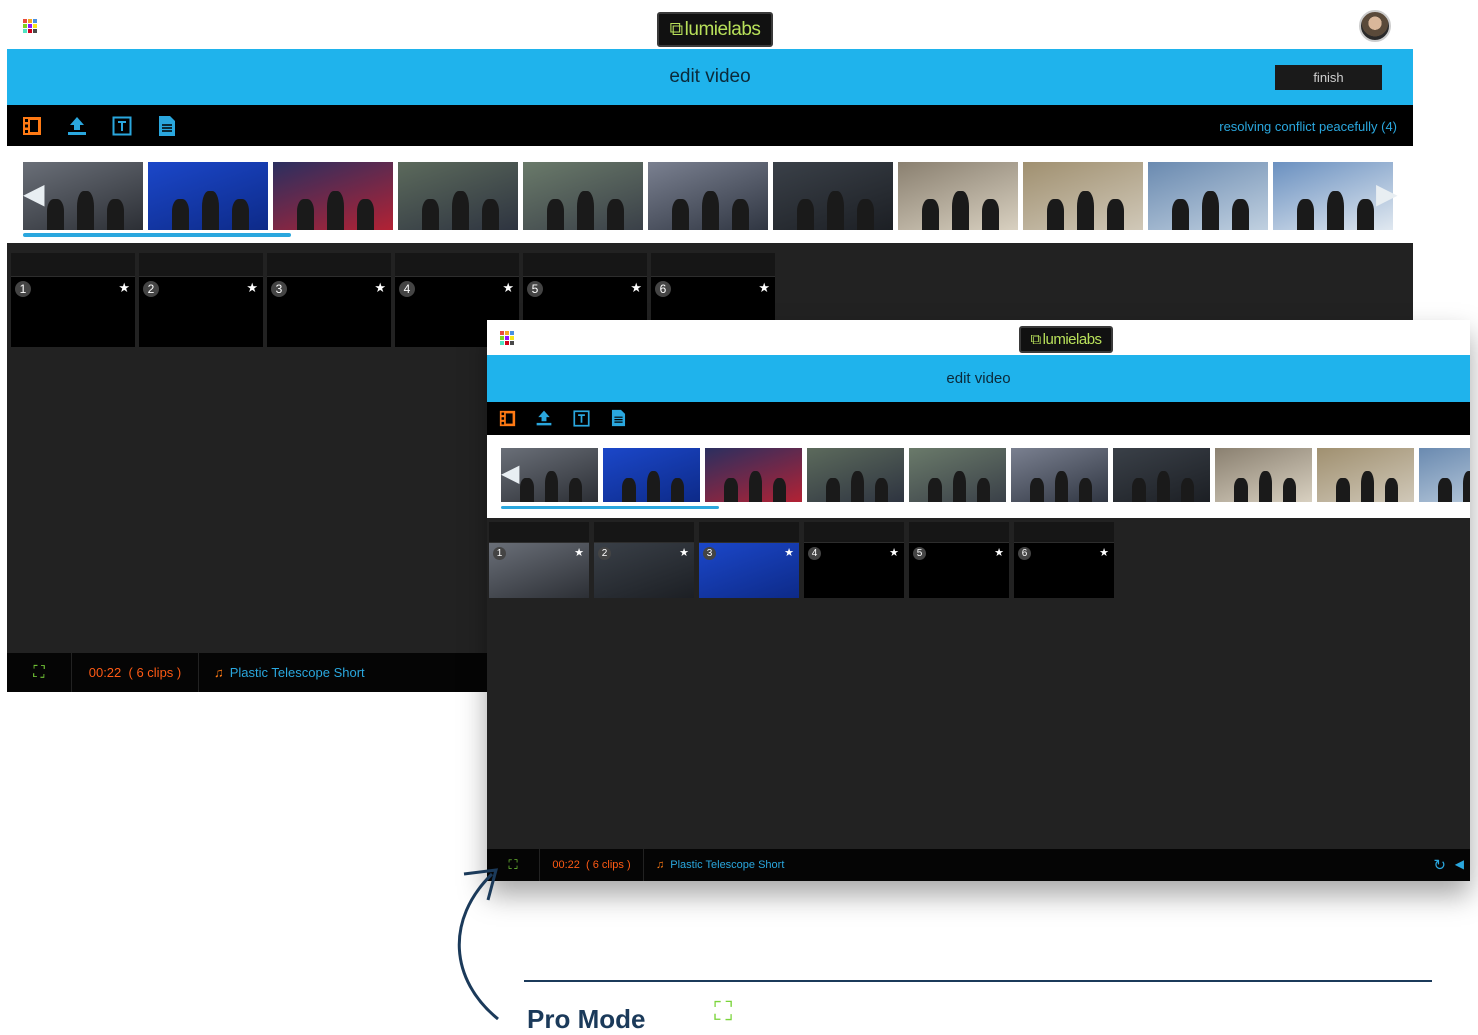  What do you see at coordinates (39, 672) in the screenshot?
I see `focus-mode-button: ⛶` at bounding box center [39, 672].